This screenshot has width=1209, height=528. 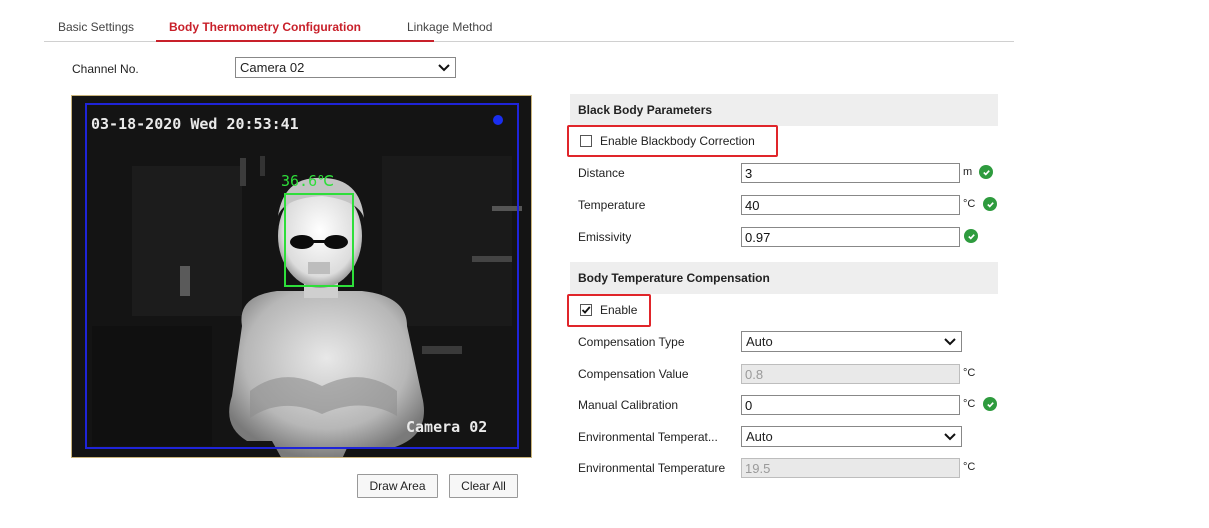 I want to click on face-detection-box, so click(x=319, y=240).